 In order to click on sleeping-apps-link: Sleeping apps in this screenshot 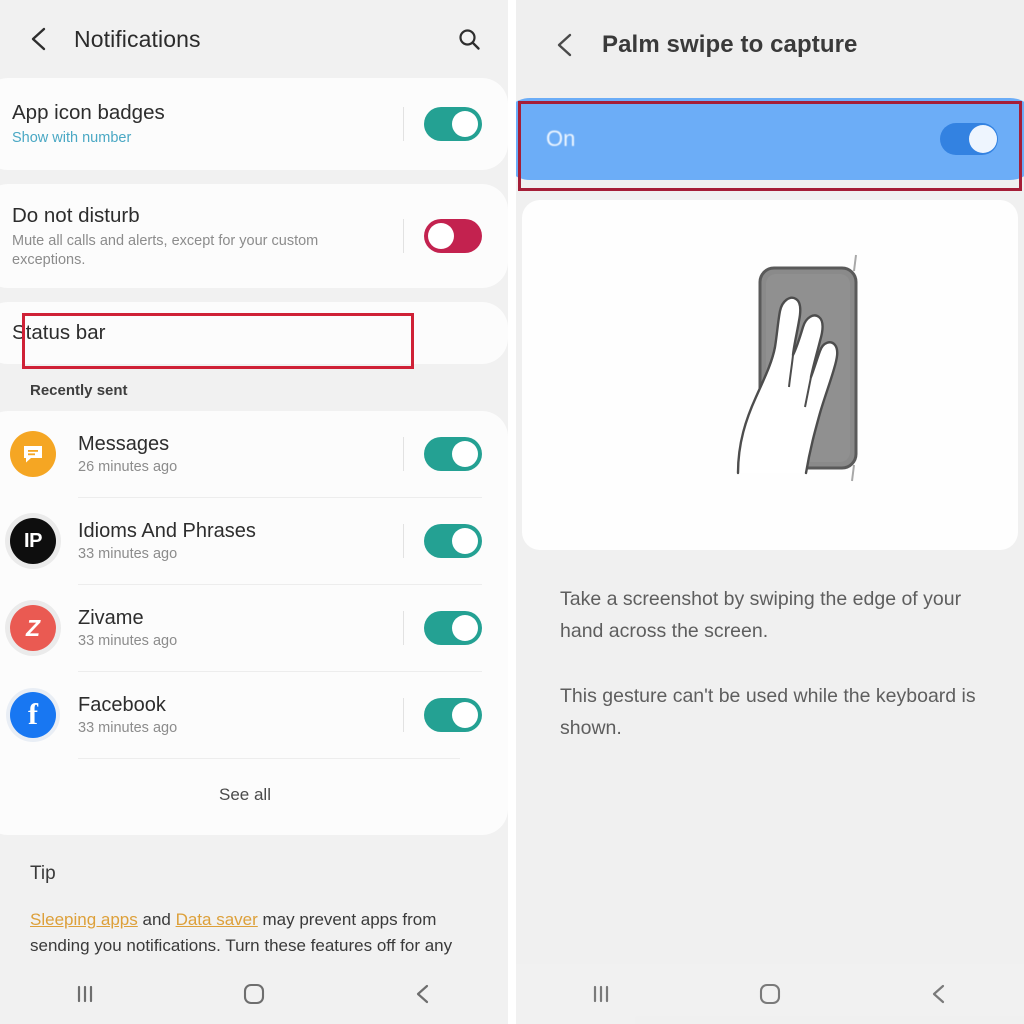, I will do `click(84, 919)`.